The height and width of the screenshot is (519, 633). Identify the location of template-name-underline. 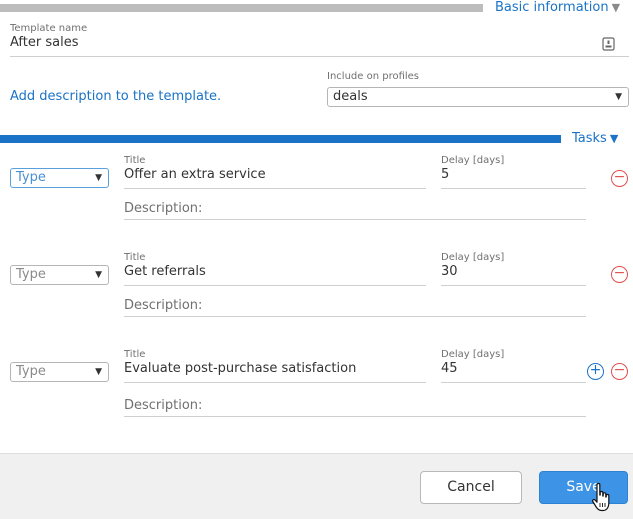
(319, 56).